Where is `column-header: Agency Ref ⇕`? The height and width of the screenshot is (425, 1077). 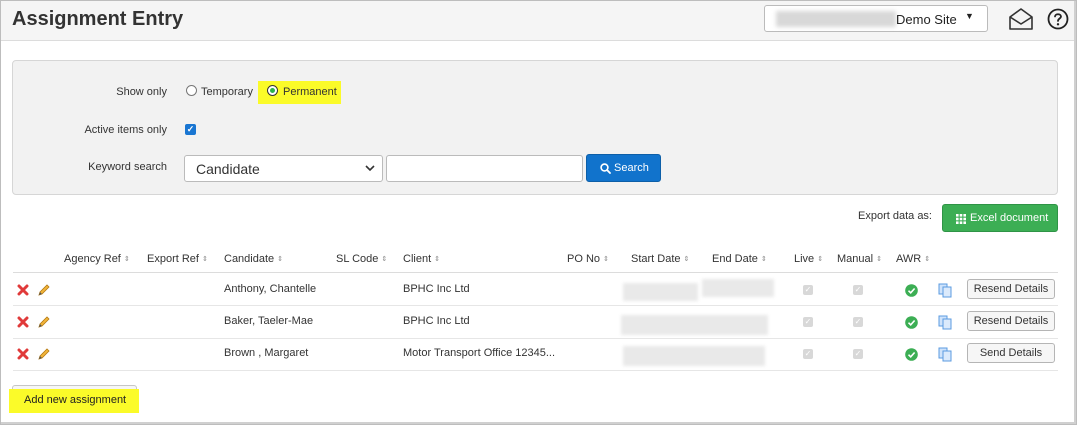
column-header: Agency Ref ⇕ is located at coordinates (97, 259).